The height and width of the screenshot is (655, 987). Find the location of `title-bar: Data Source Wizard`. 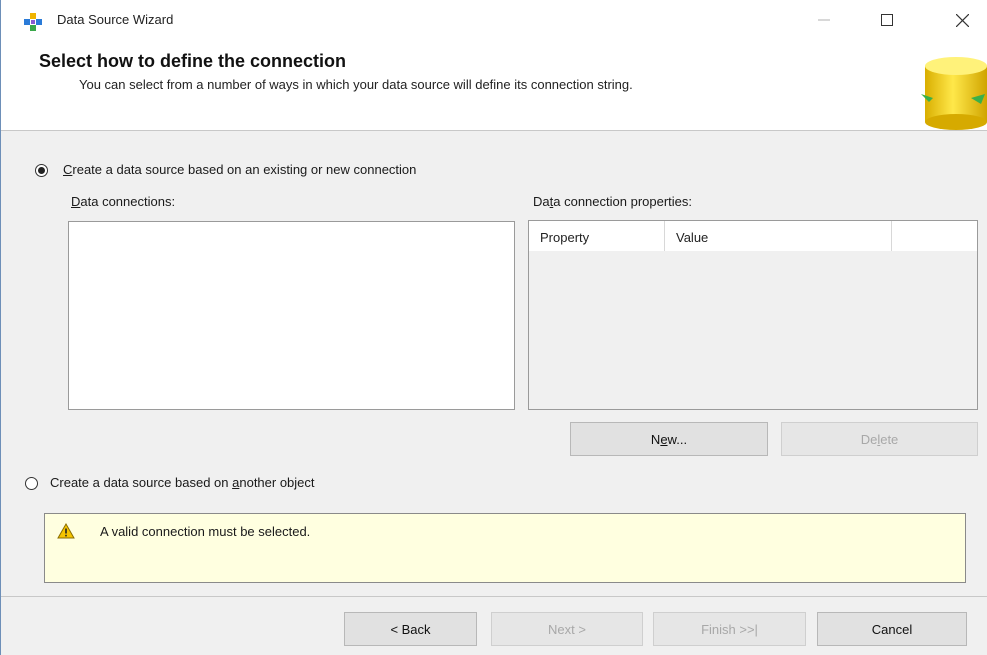

title-bar: Data Source Wizard is located at coordinates (494, 20).